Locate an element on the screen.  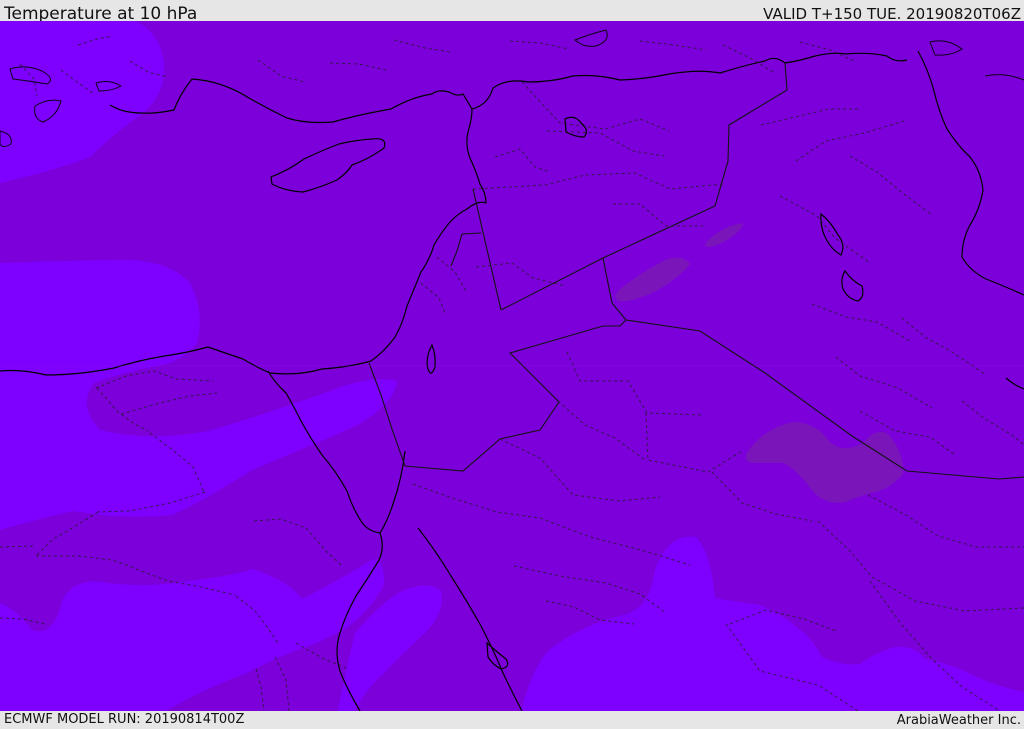
model-run-label: ECMWF MODEL RUN: 20190814T00Z is located at coordinates (124, 719).